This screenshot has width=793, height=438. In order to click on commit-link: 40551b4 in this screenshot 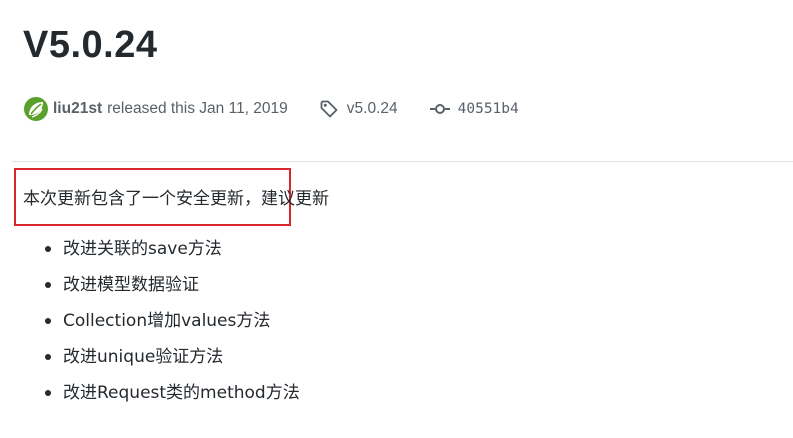, I will do `click(474, 109)`.